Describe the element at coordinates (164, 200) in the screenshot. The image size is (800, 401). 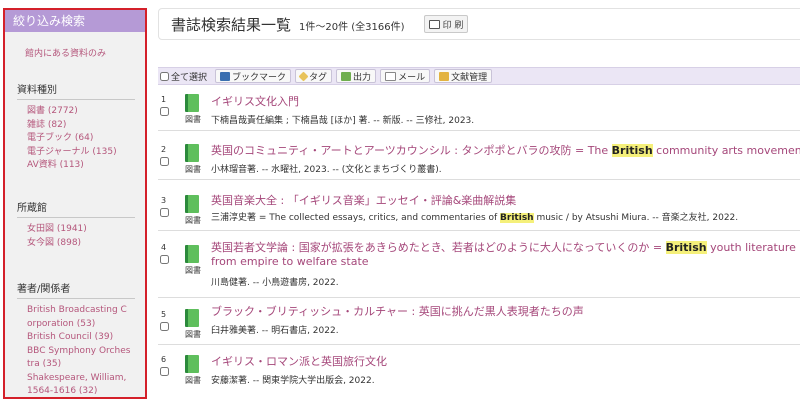
I see `result-number: 3` at that location.